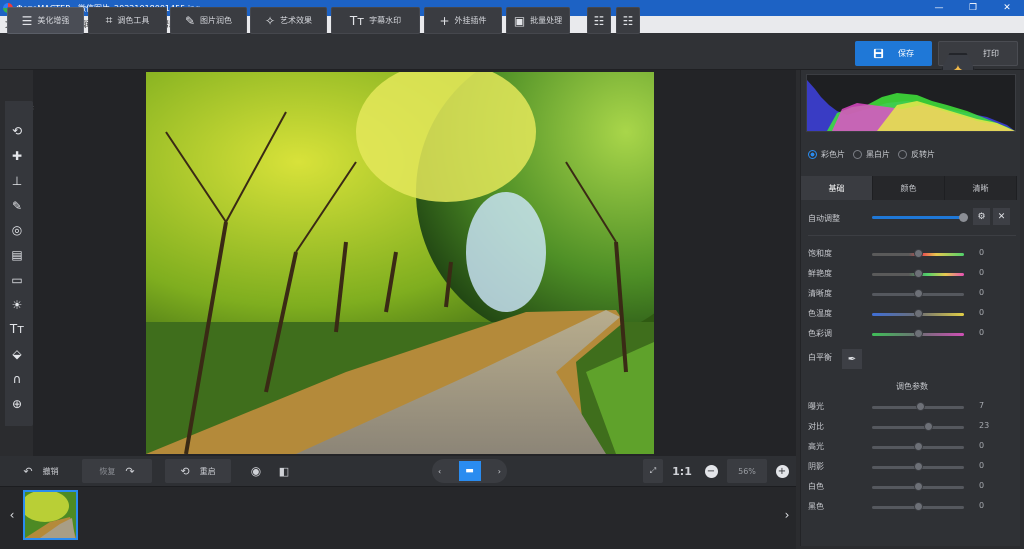  I want to click on mode-bw-label: 黑白片, so click(878, 154).